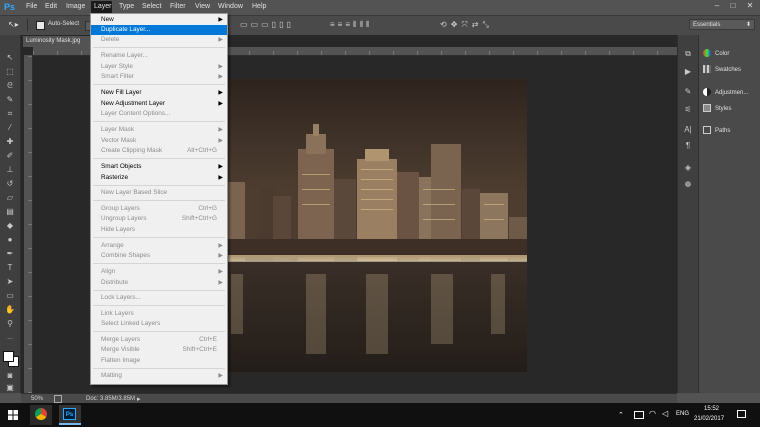 This screenshot has height=427, width=760. What do you see at coordinates (202, 6) in the screenshot?
I see `menu-view: View` at bounding box center [202, 6].